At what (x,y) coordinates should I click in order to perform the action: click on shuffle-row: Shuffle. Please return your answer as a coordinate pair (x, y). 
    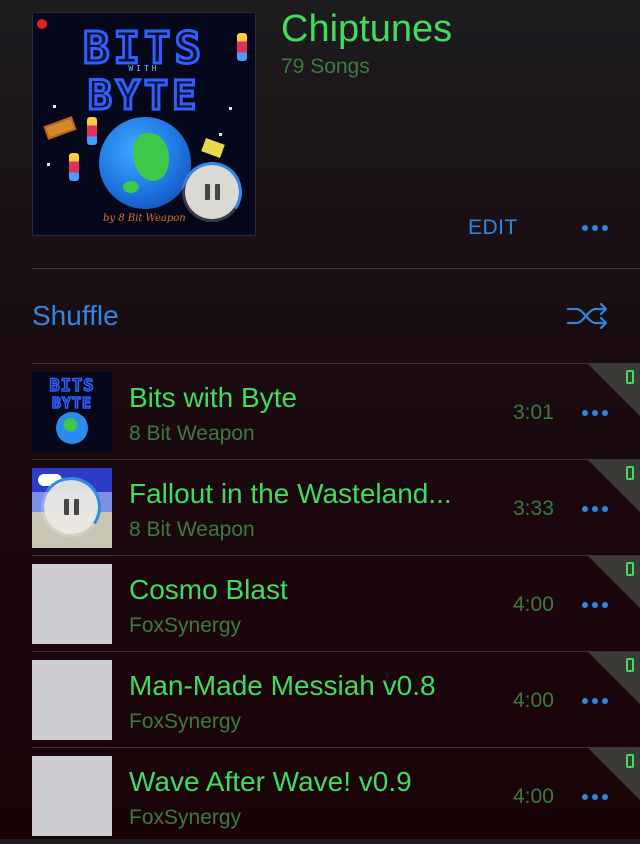
    Looking at the image, I should click on (320, 316).